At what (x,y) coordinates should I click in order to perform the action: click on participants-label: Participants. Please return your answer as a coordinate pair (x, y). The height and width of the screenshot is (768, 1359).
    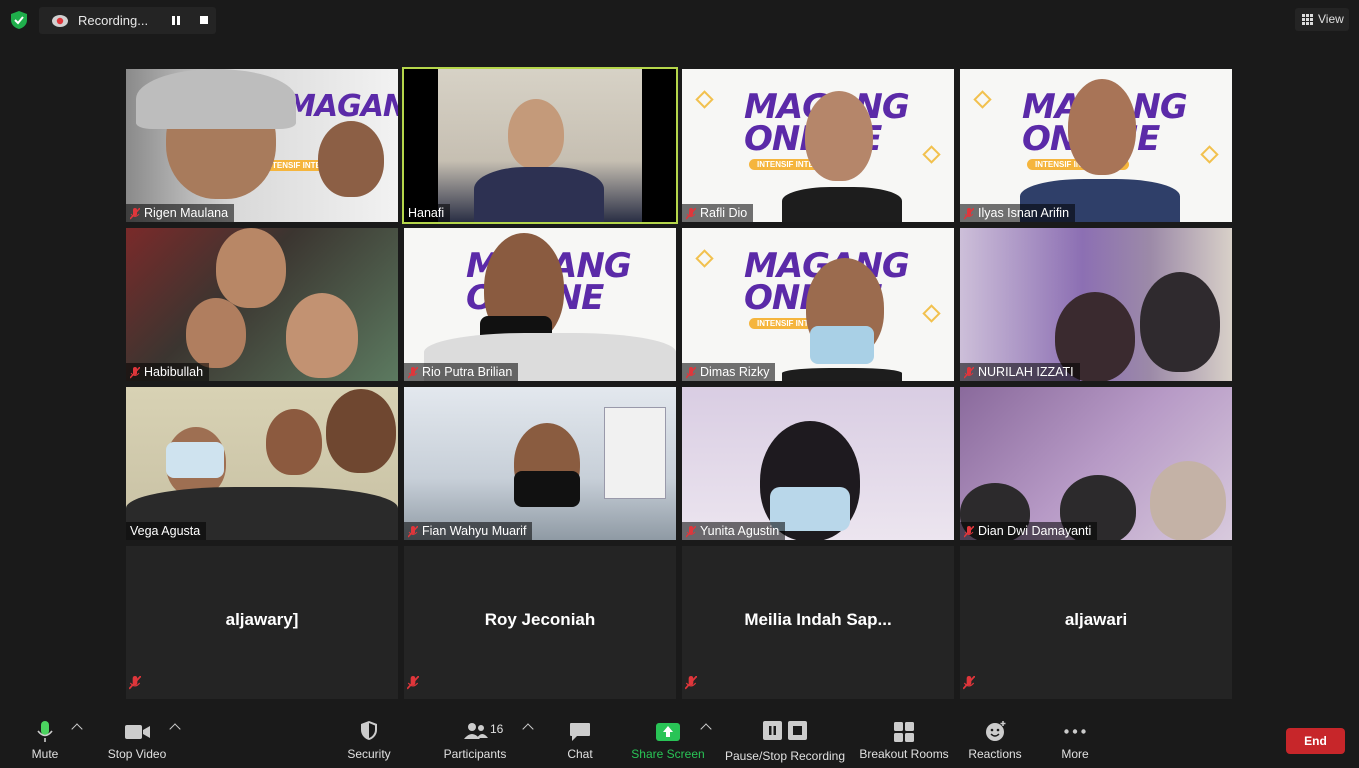
    Looking at the image, I should click on (475, 754).